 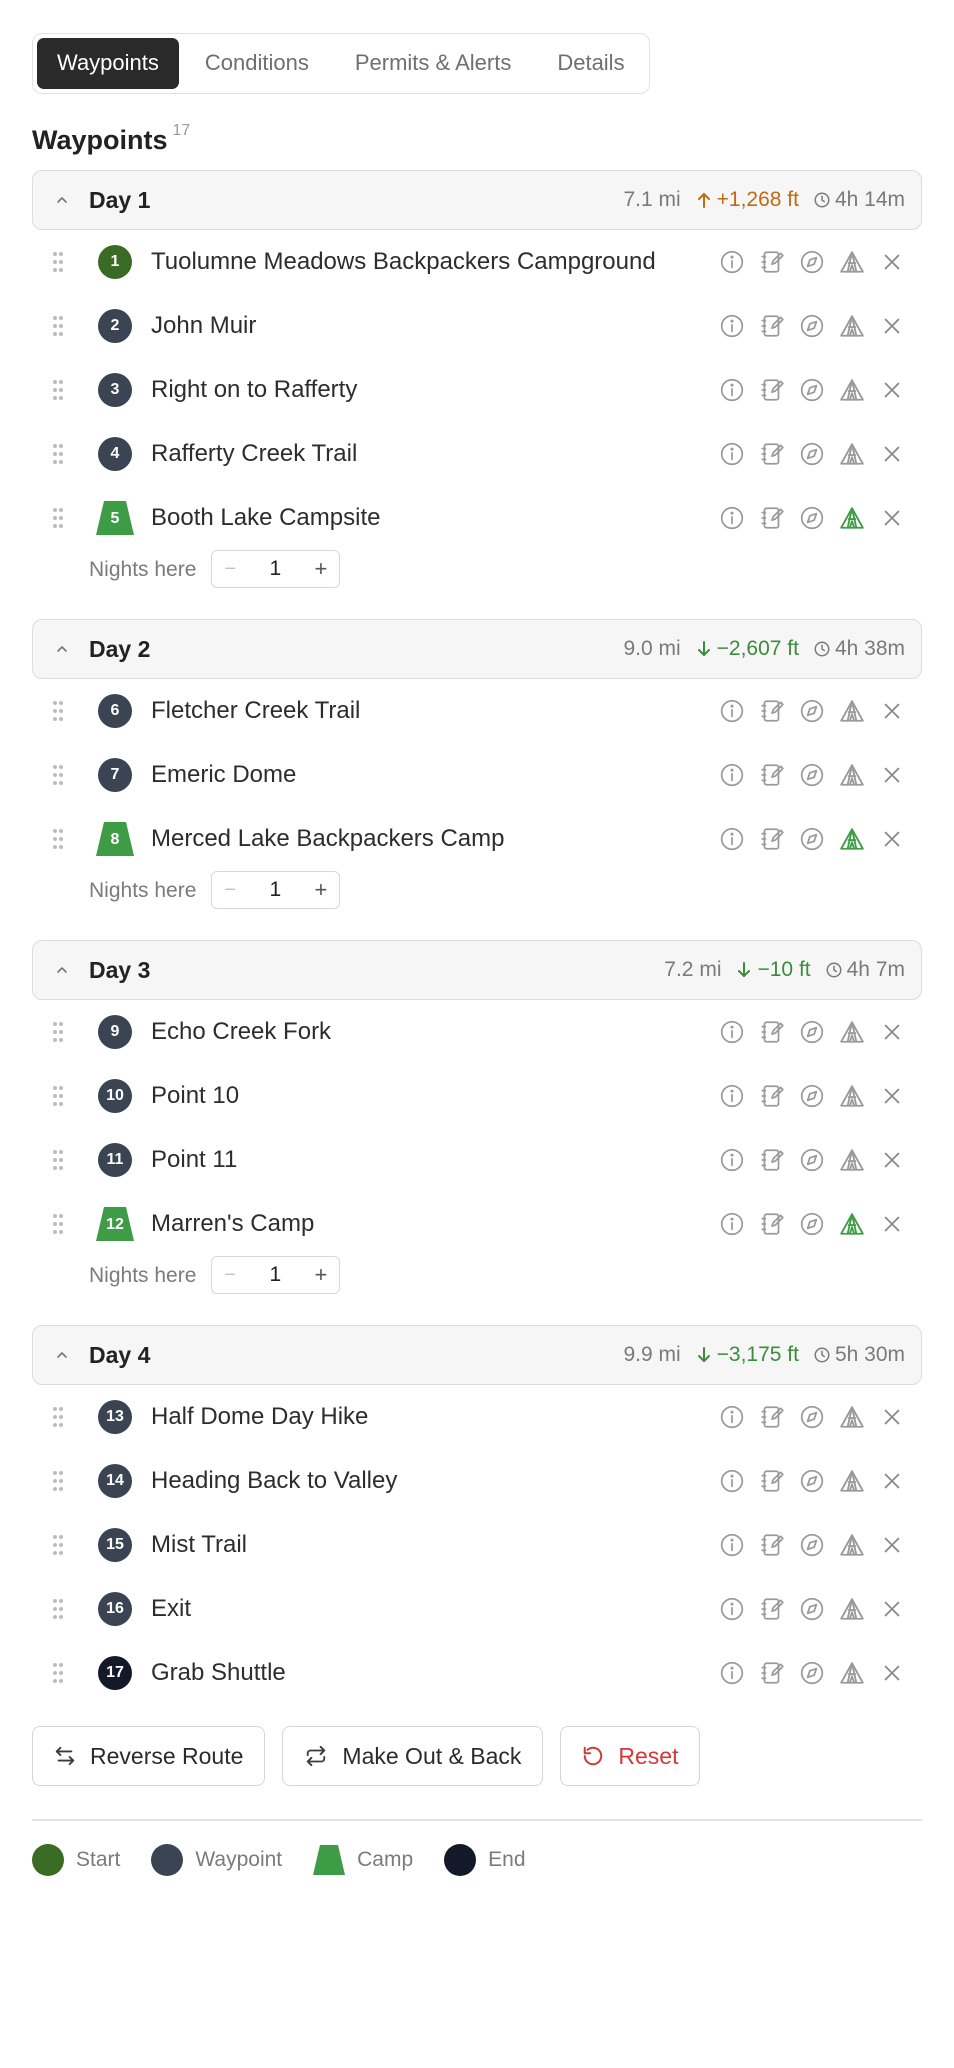 I want to click on reset-button: Reset, so click(x=630, y=1756).